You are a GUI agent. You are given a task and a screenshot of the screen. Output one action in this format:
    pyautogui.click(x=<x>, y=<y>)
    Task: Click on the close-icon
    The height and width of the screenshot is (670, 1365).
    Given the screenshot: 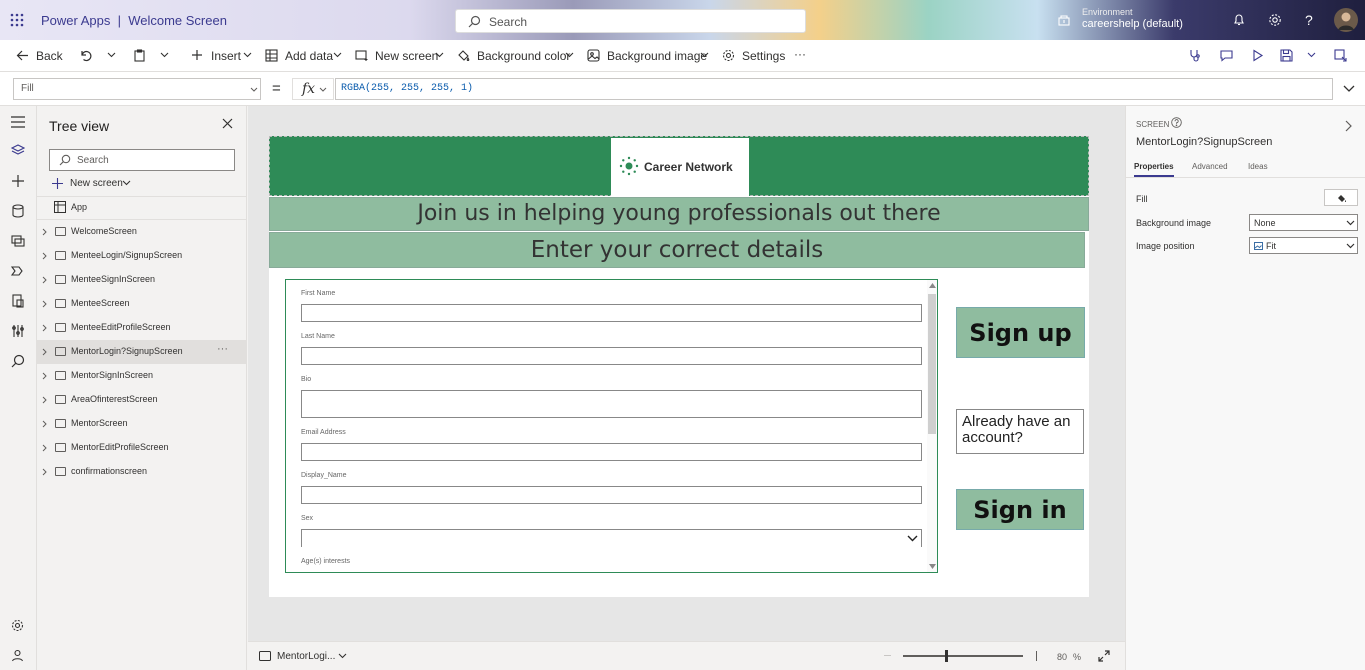 What is the action you would take?
    pyautogui.click(x=227, y=123)
    